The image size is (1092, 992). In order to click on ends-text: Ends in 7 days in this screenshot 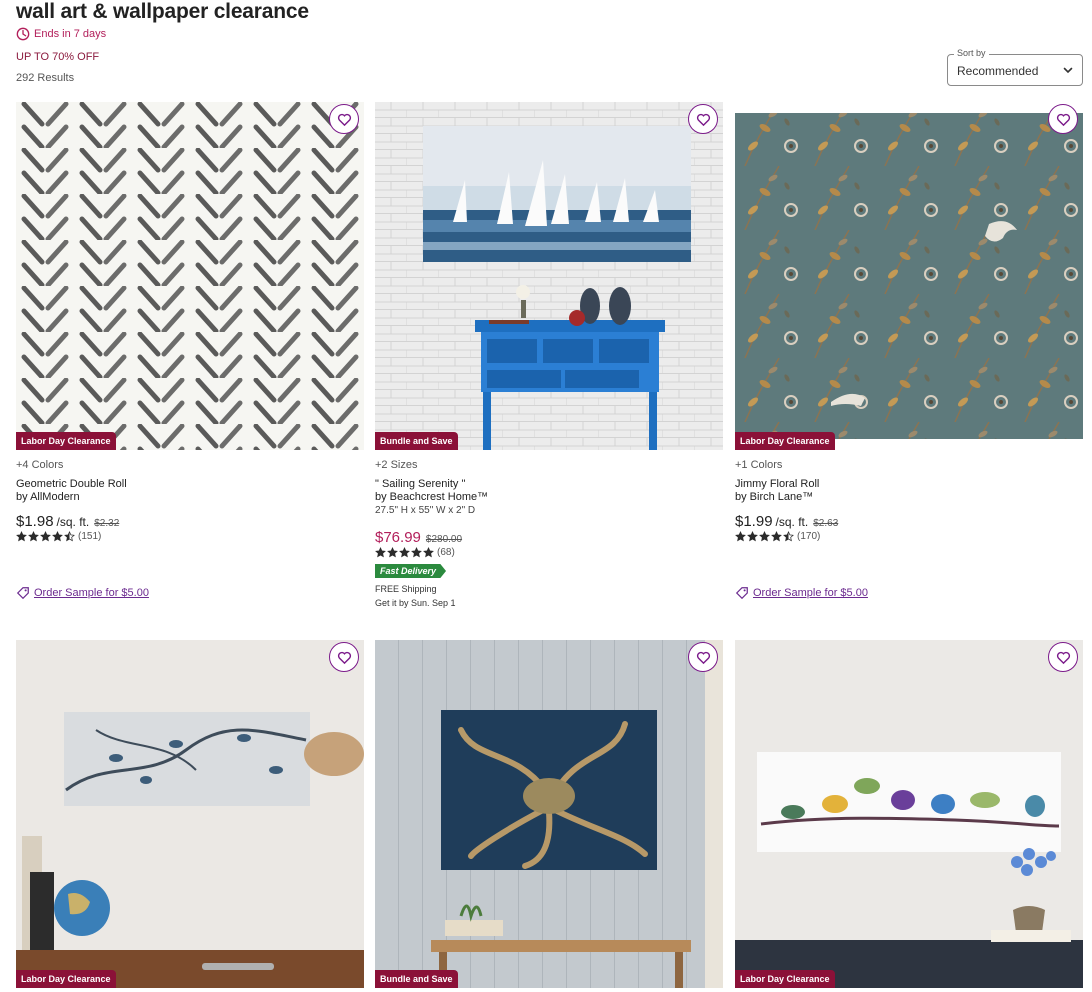, I will do `click(70, 34)`.